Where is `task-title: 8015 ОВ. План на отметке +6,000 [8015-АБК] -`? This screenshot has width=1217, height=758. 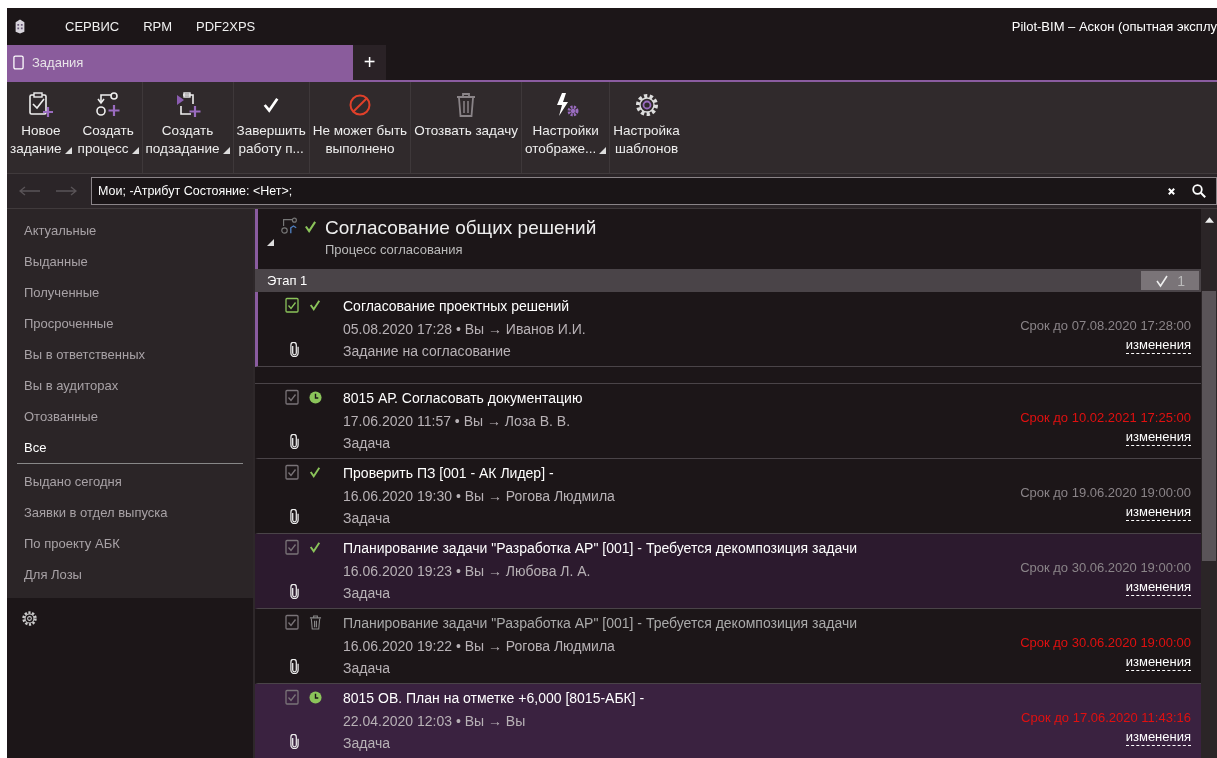
task-title: 8015 ОВ. План на отметке +6,000 [8015-АБК] - is located at coordinates (494, 698).